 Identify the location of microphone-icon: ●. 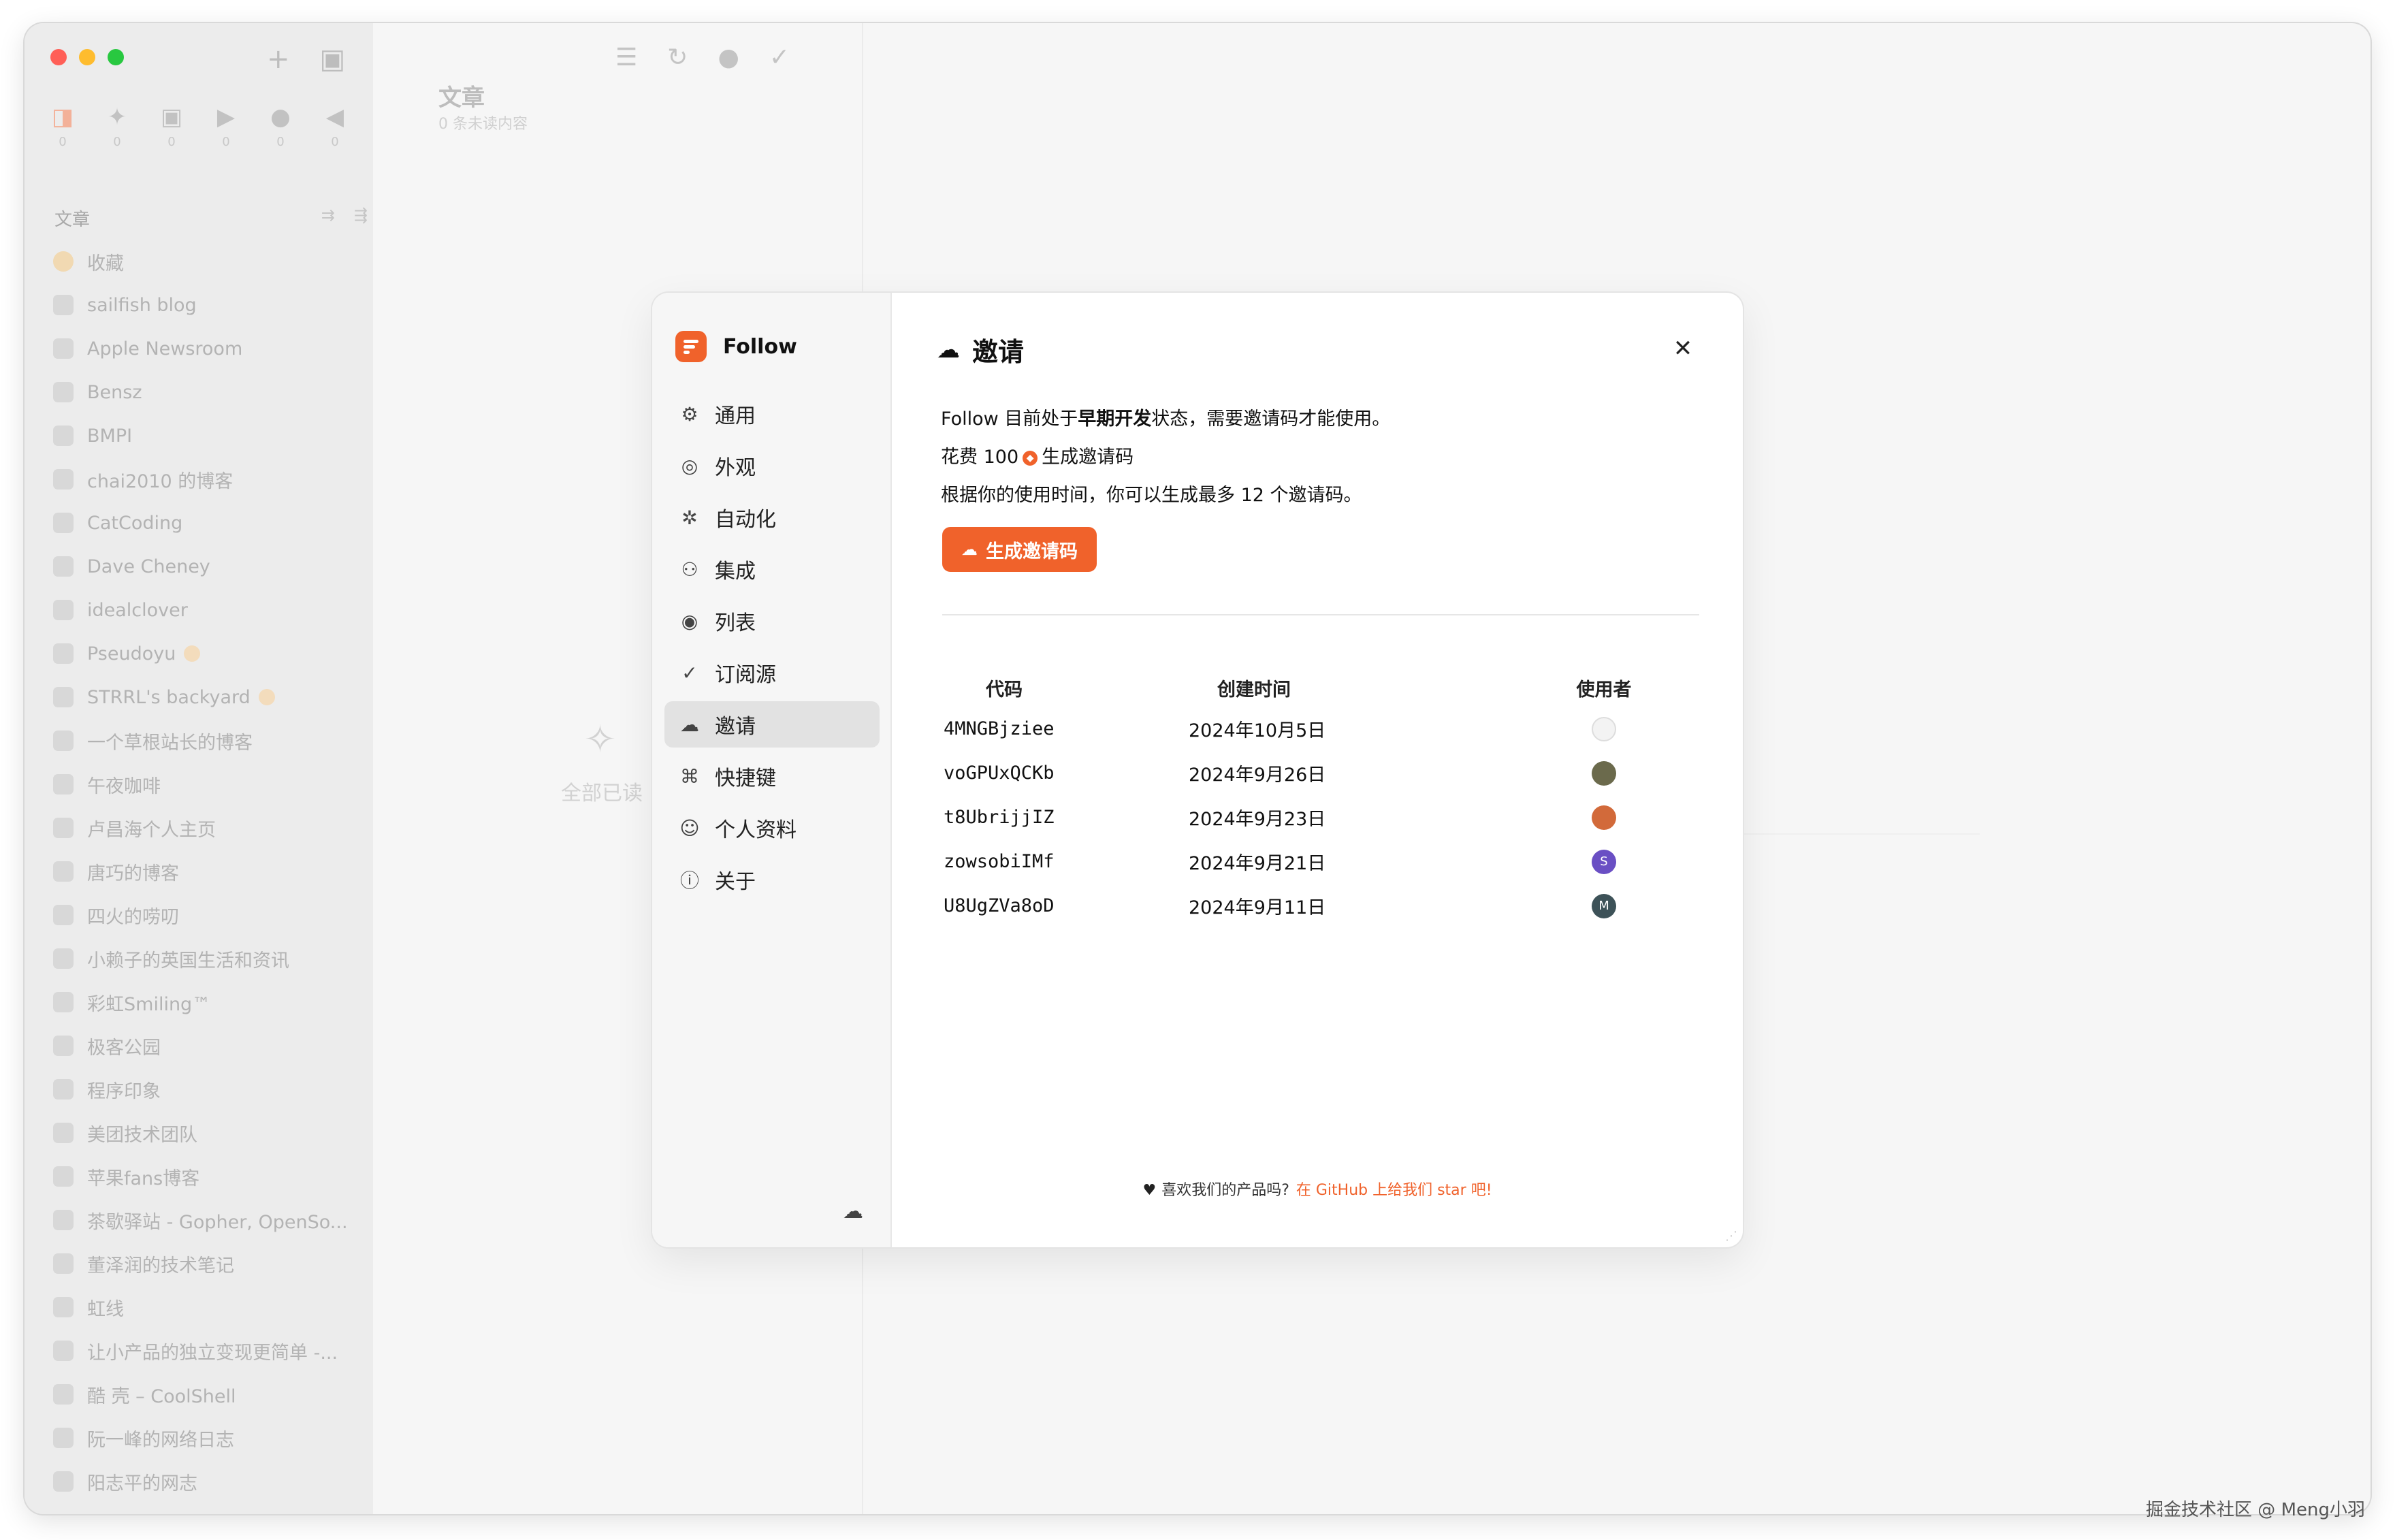
(280, 117).